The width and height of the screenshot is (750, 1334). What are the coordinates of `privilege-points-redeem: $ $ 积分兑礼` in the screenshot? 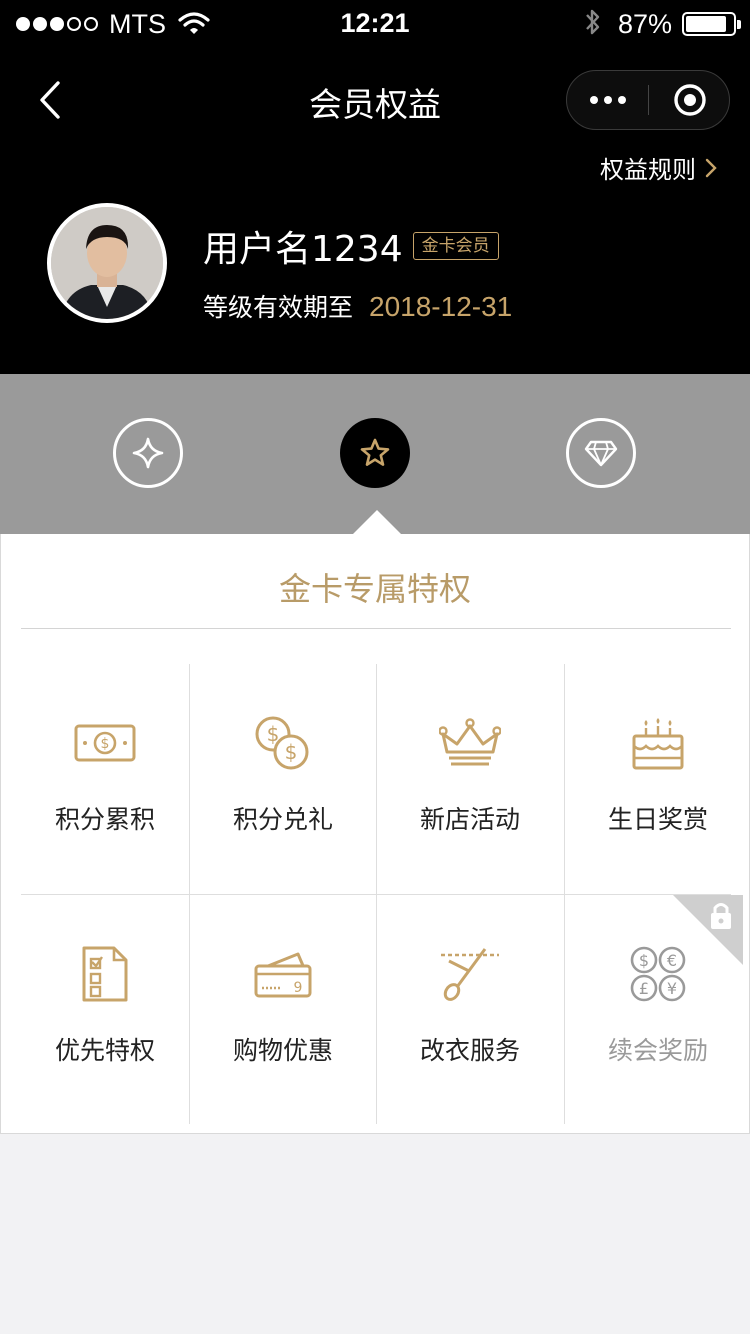 It's located at (283, 779).